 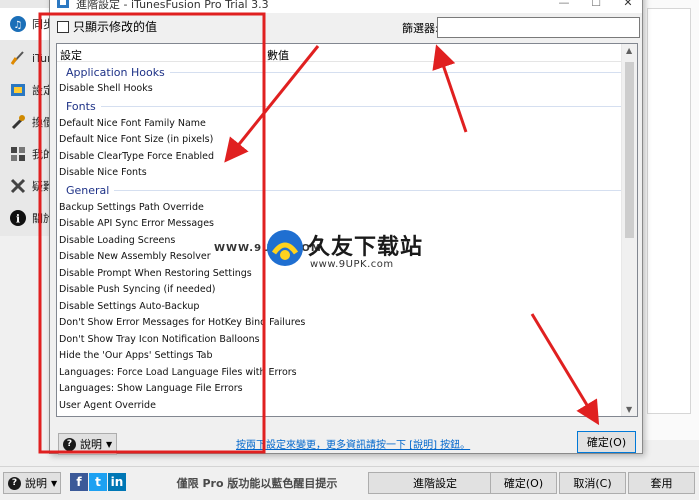 I want to click on main-content-area, so click(x=669, y=220).